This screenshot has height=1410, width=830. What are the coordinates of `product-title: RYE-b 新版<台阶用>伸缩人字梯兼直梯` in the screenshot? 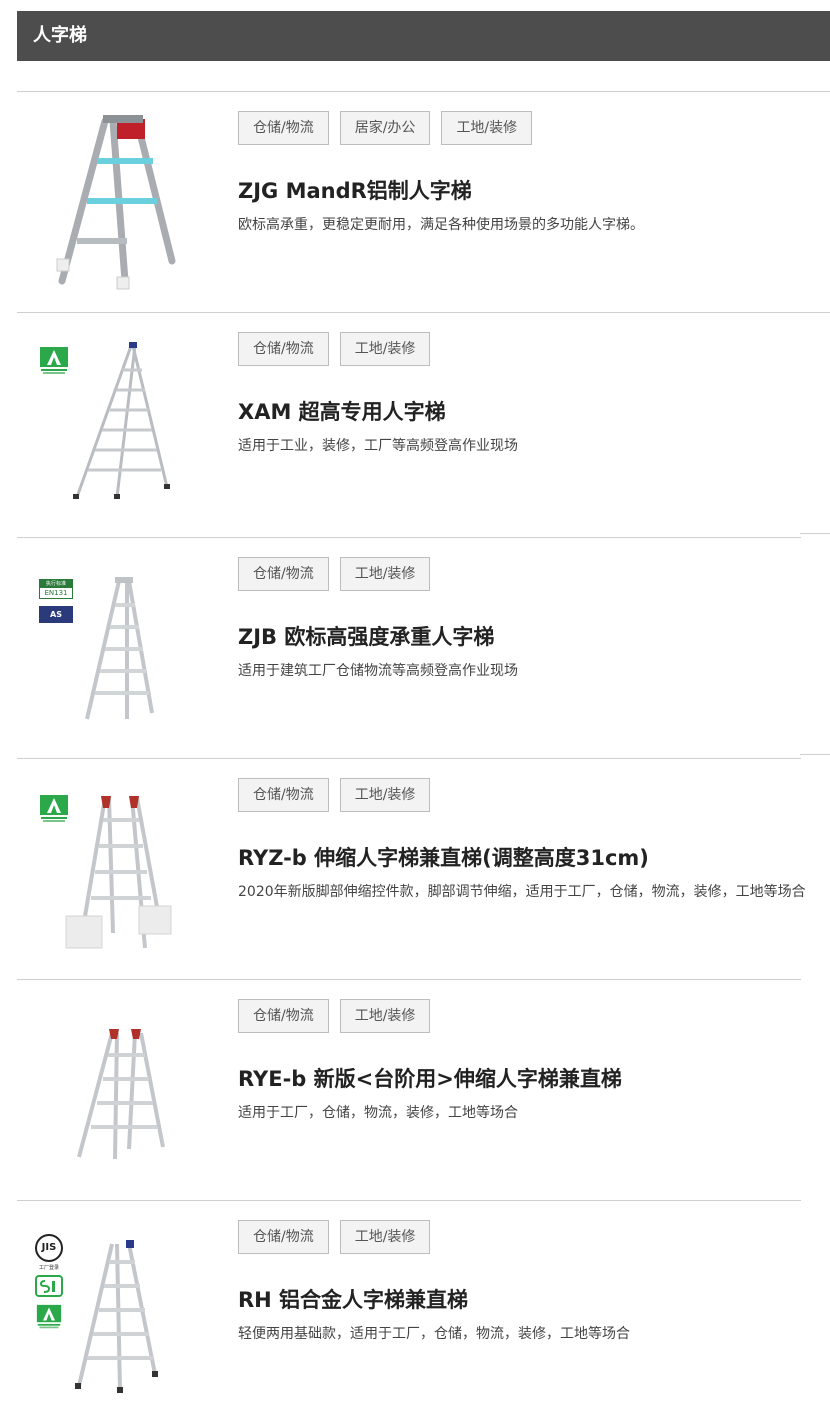 It's located at (430, 1078).